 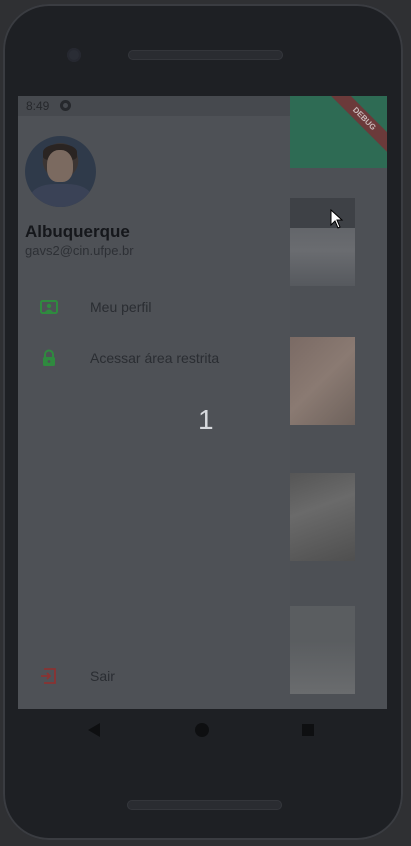 What do you see at coordinates (38, 106) in the screenshot?
I see `status-time: 8:49` at bounding box center [38, 106].